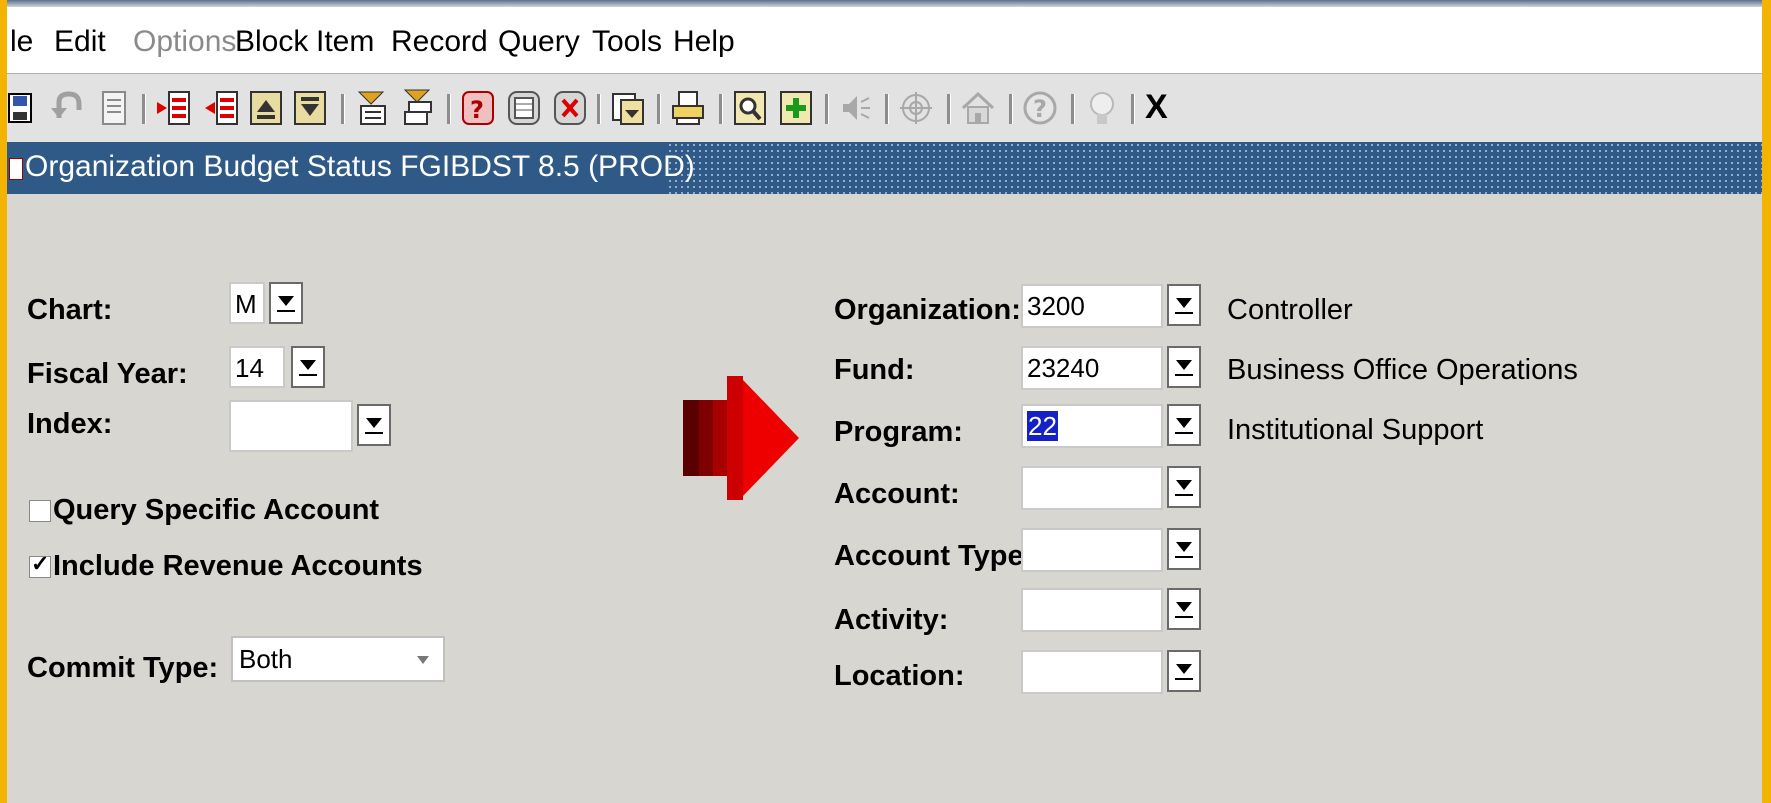 This screenshot has width=1771, height=803. I want to click on index-field, so click(291, 426).